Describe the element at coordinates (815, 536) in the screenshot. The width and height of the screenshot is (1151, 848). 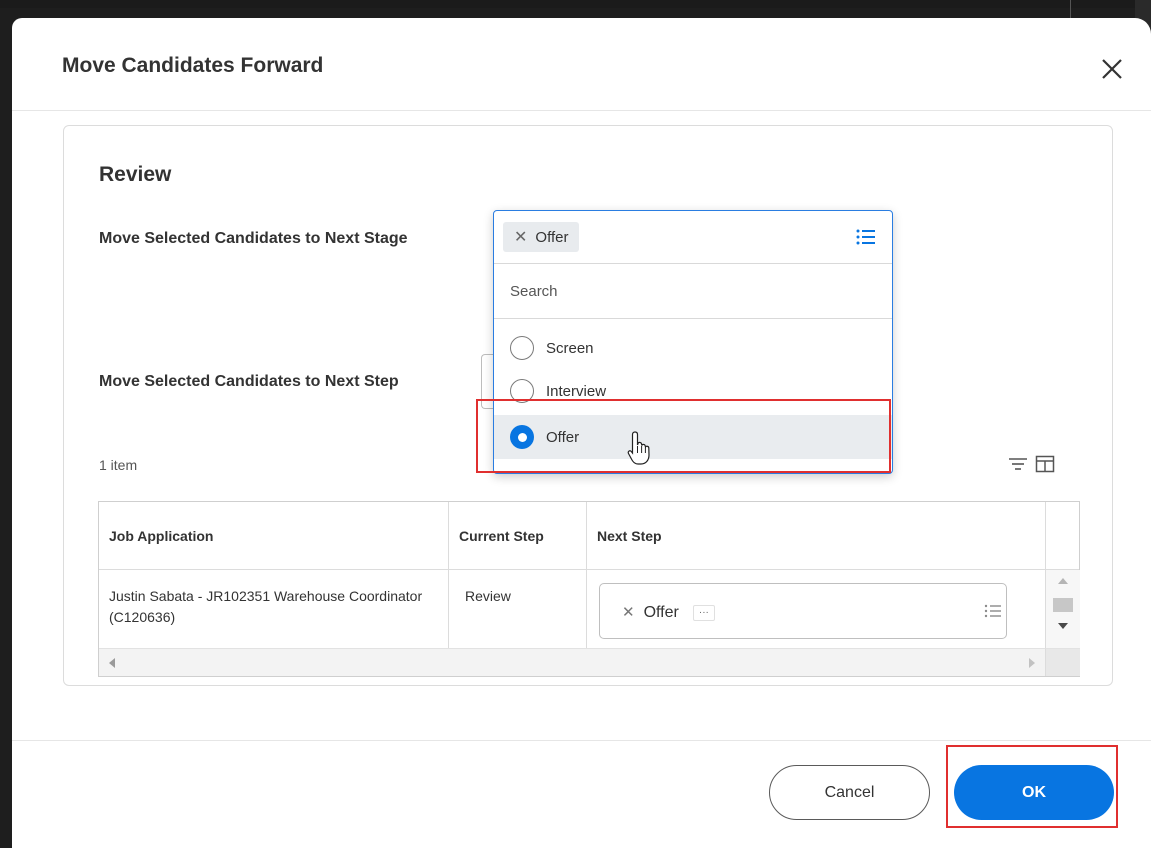
I see `column-header-next-step: Next Step` at that location.